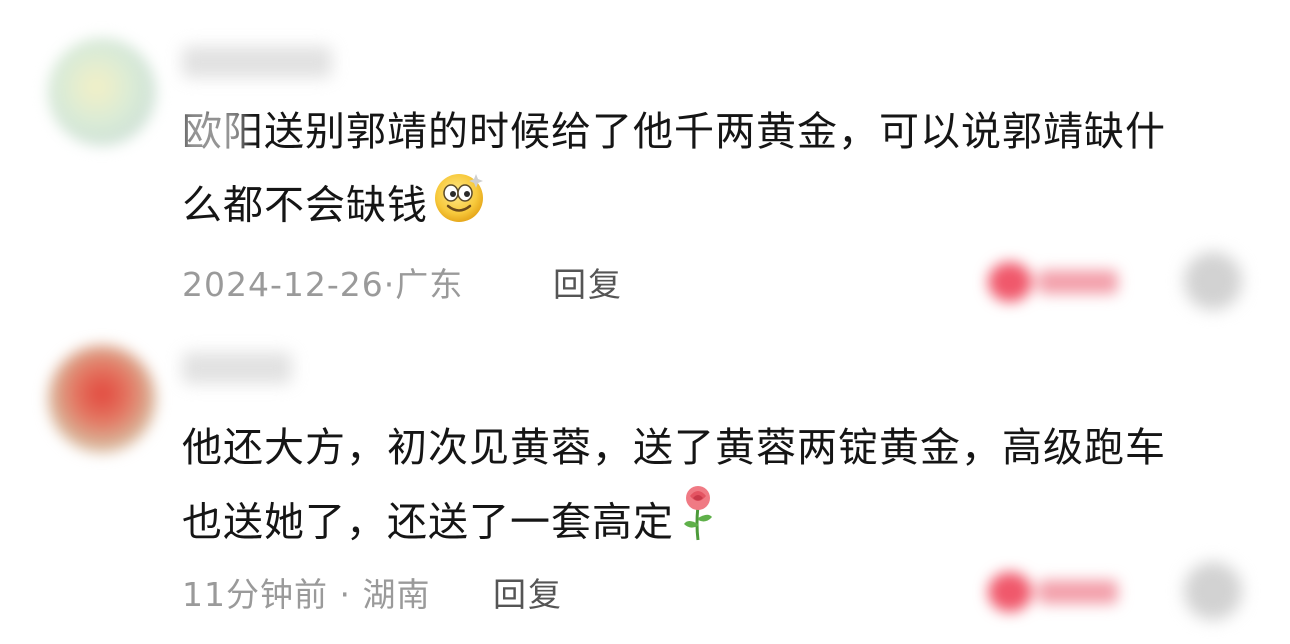  What do you see at coordinates (305, 205) in the screenshot?
I see `comment-text-segment: 么都不会缺钱` at bounding box center [305, 205].